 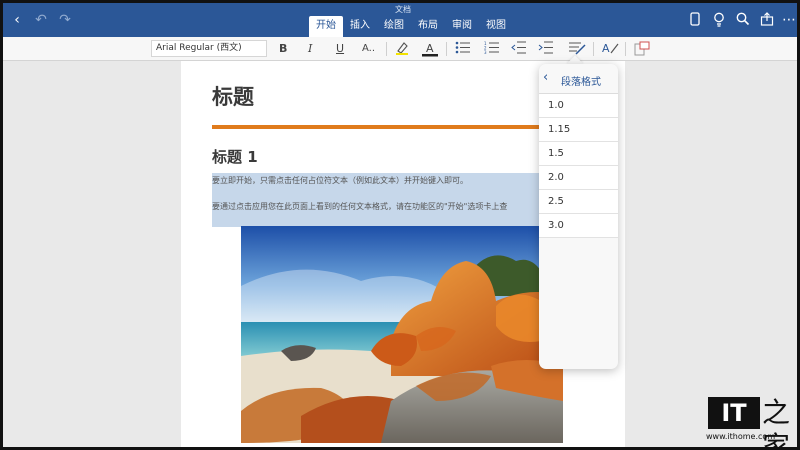 What do you see at coordinates (518, 49) in the screenshot?
I see `decrease-indent-icon` at bounding box center [518, 49].